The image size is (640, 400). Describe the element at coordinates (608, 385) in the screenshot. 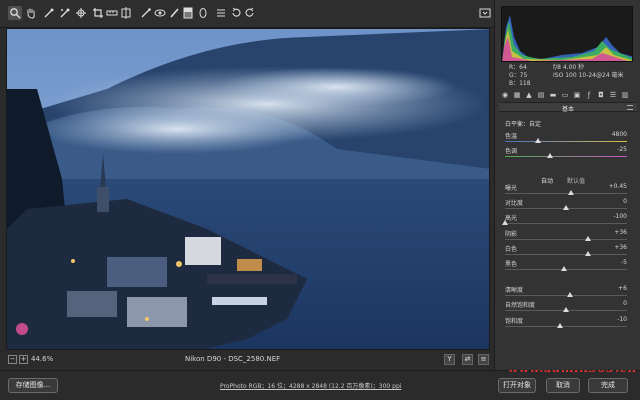

I see `done-button: 完成` at that location.